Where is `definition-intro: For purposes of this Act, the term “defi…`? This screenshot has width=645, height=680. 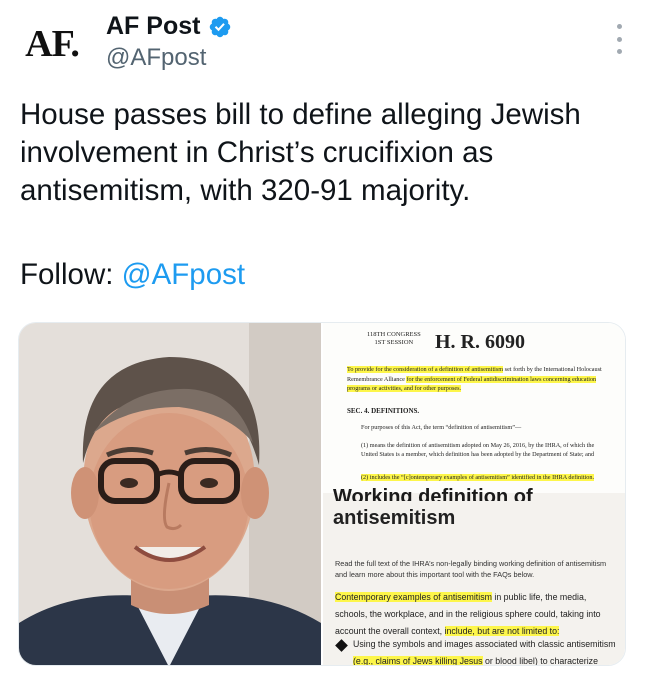 definition-intro: For purposes of this Act, the term “defi… is located at coordinates (441, 427).